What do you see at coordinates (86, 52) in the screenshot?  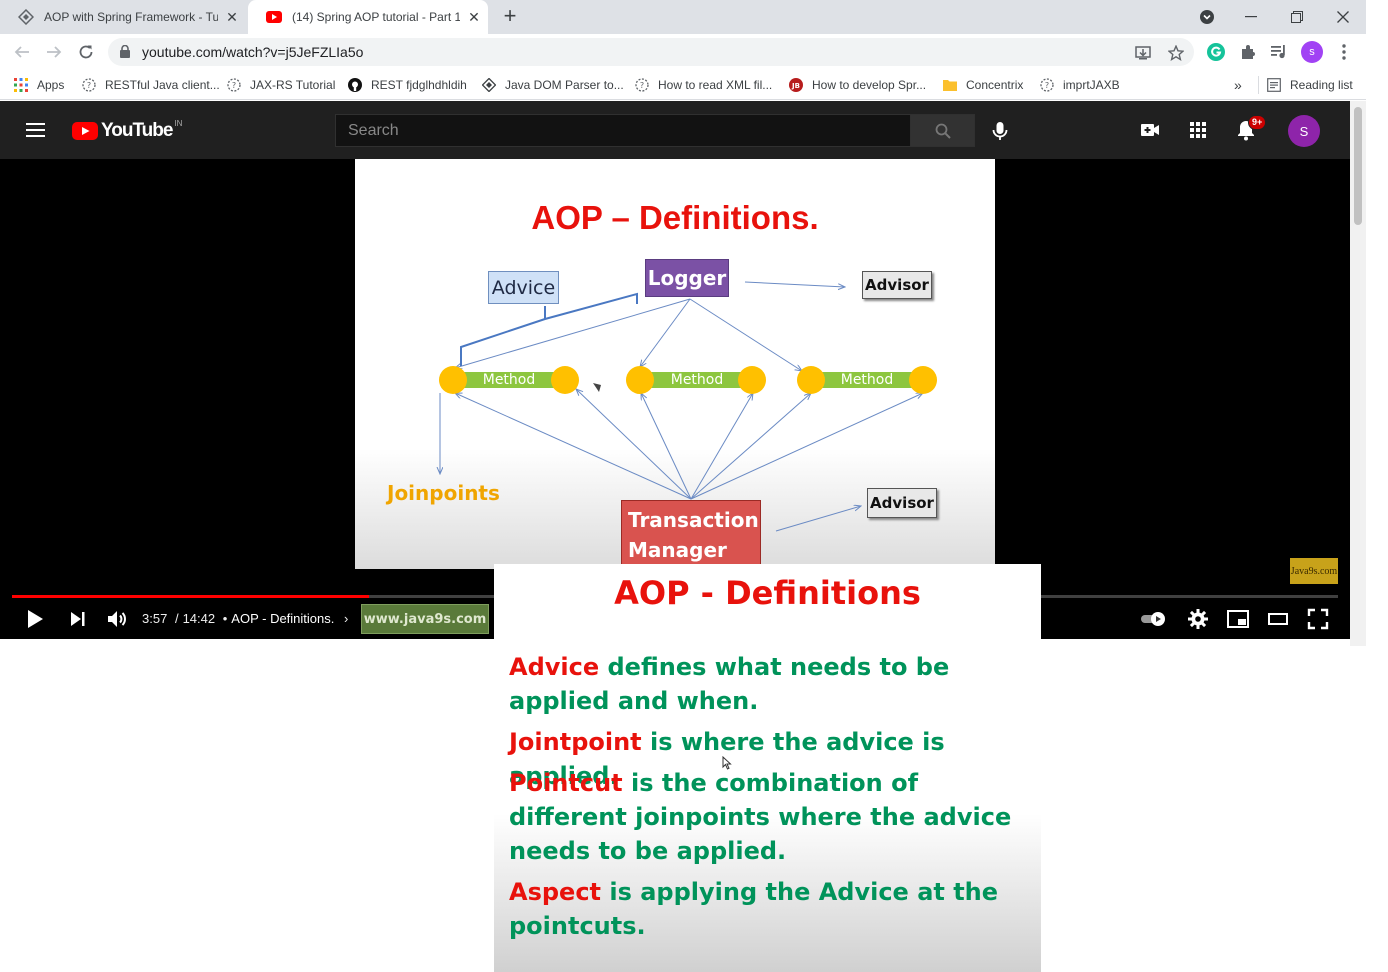 I see `reload-icon` at bounding box center [86, 52].